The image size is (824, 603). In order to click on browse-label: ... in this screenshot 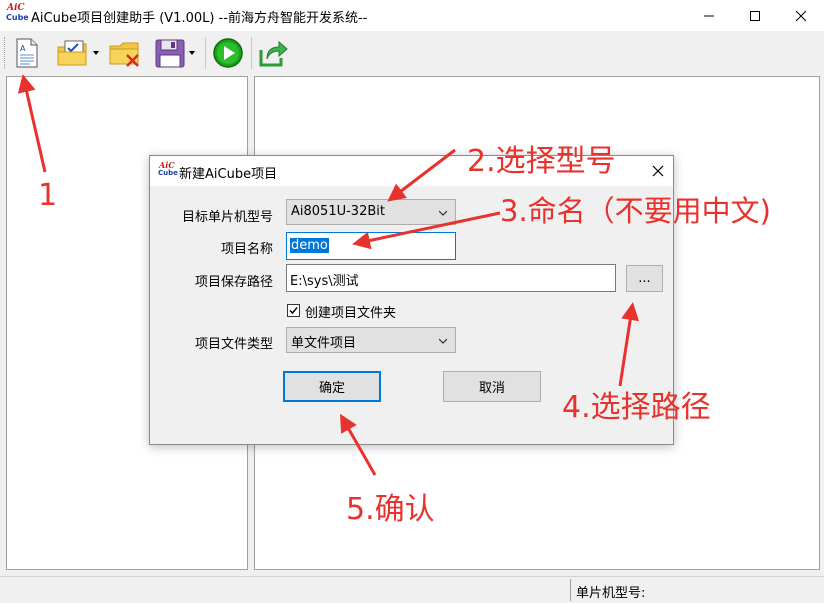, I will do `click(644, 278)`.